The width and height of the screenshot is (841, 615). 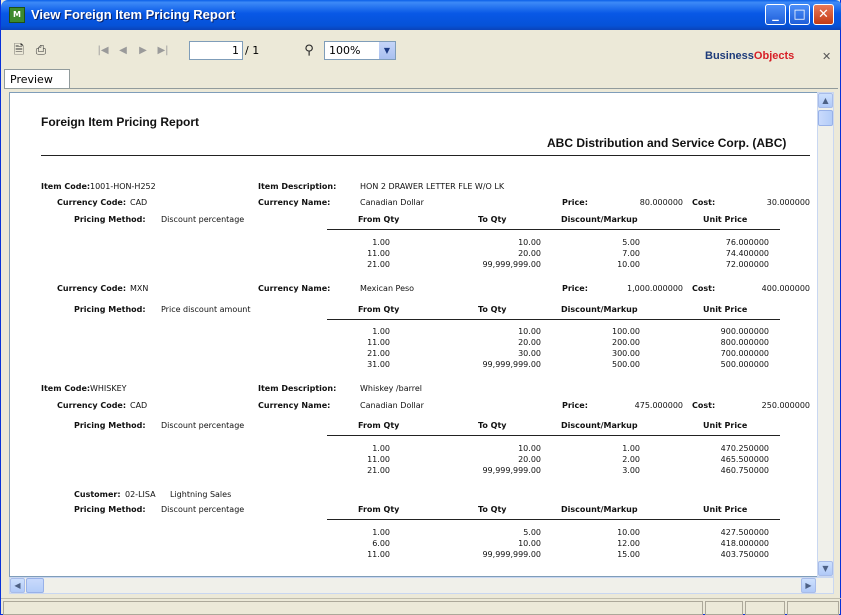 What do you see at coordinates (808, 585) in the screenshot?
I see `scroll-right-icon: ▶` at bounding box center [808, 585].